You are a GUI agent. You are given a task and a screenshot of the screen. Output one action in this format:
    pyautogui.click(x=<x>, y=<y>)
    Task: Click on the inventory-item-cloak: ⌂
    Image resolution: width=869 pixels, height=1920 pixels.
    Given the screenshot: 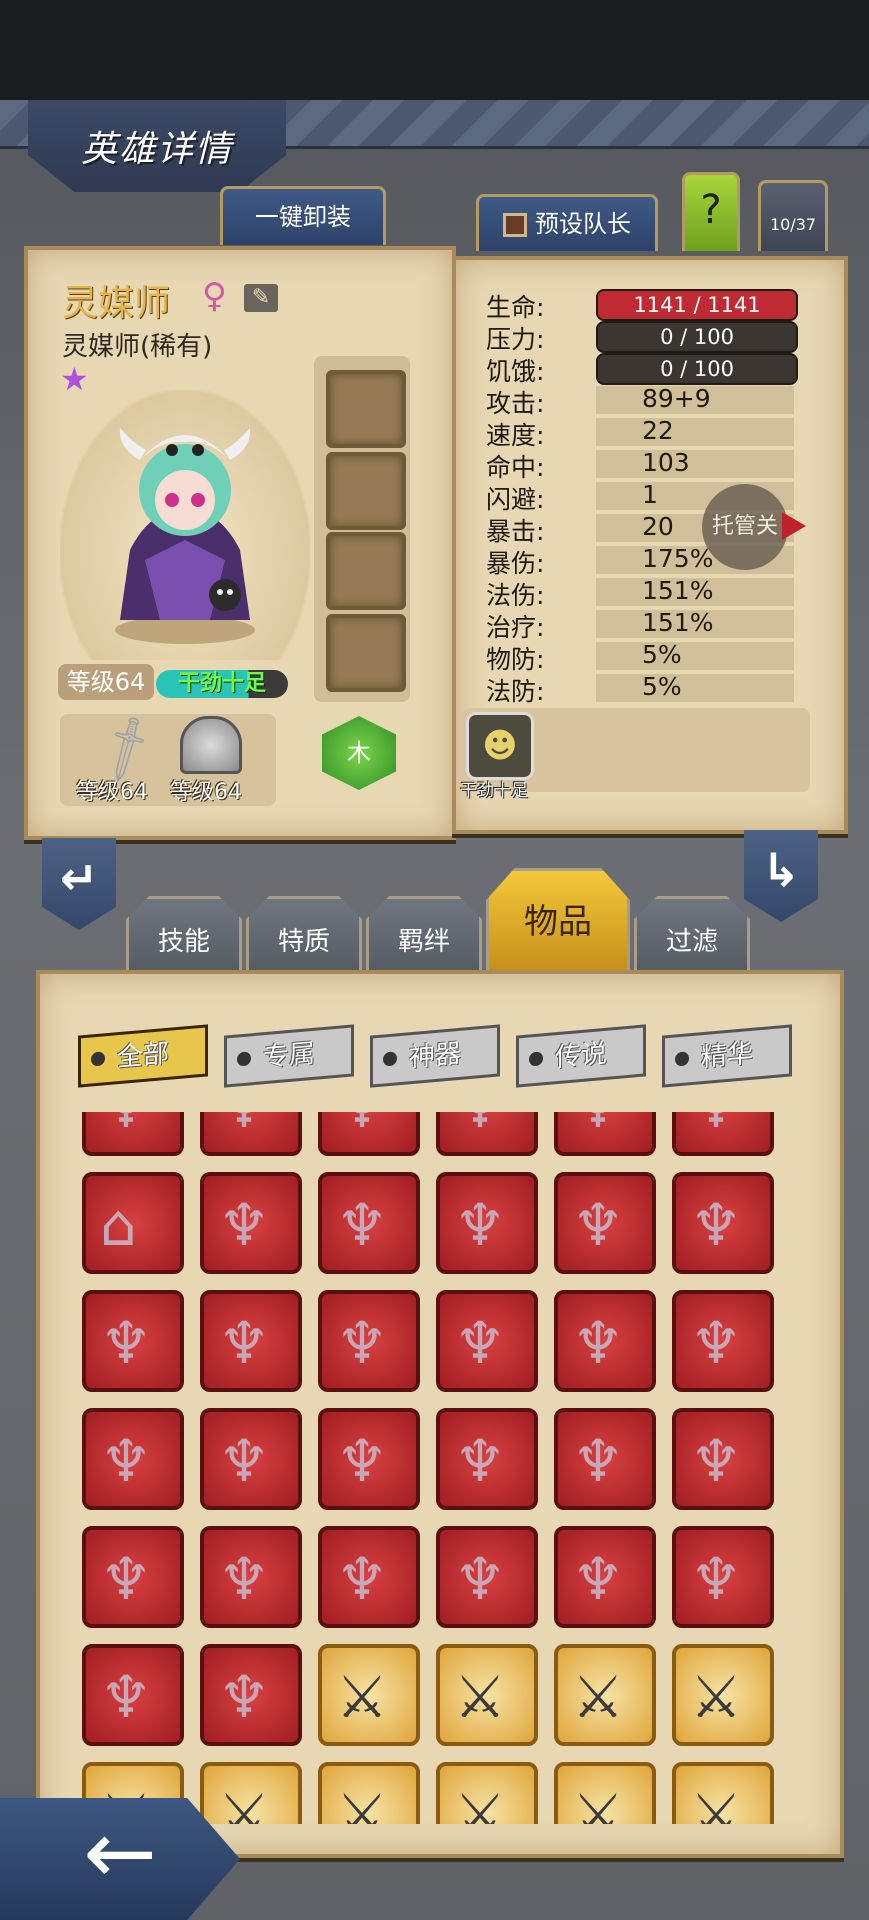 What is the action you would take?
    pyautogui.click(x=133, y=1223)
    